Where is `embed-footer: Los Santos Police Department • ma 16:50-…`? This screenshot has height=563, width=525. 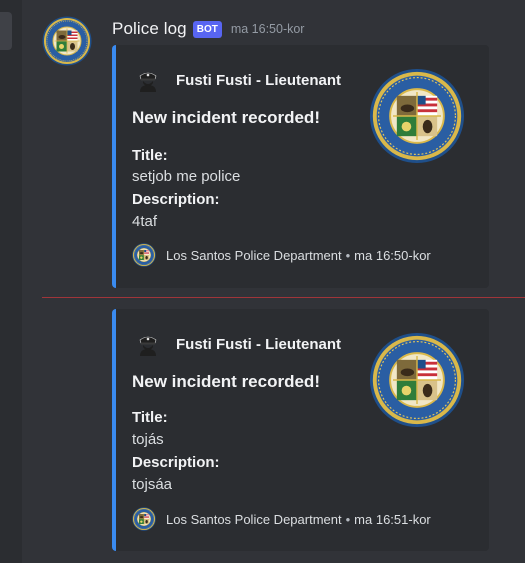
embed-footer: Los Santos Police Department • ma 16:50-… is located at coordinates (281, 255).